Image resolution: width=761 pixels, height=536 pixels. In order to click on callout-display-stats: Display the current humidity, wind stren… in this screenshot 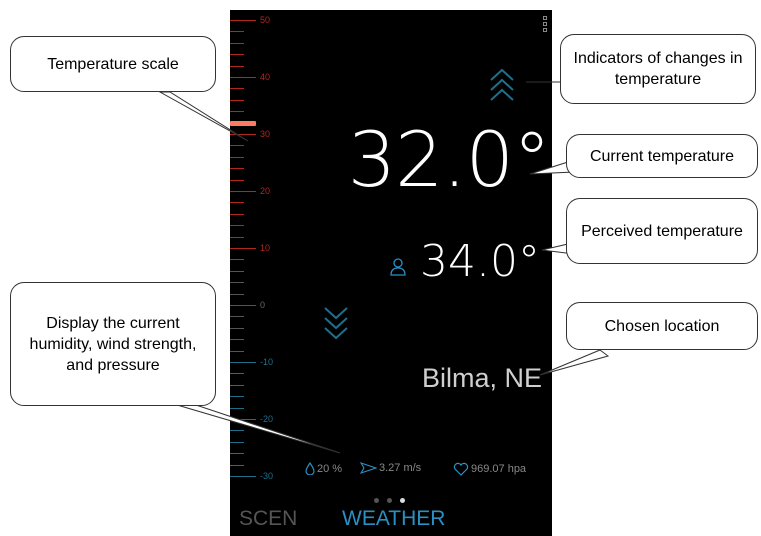, I will do `click(113, 344)`.